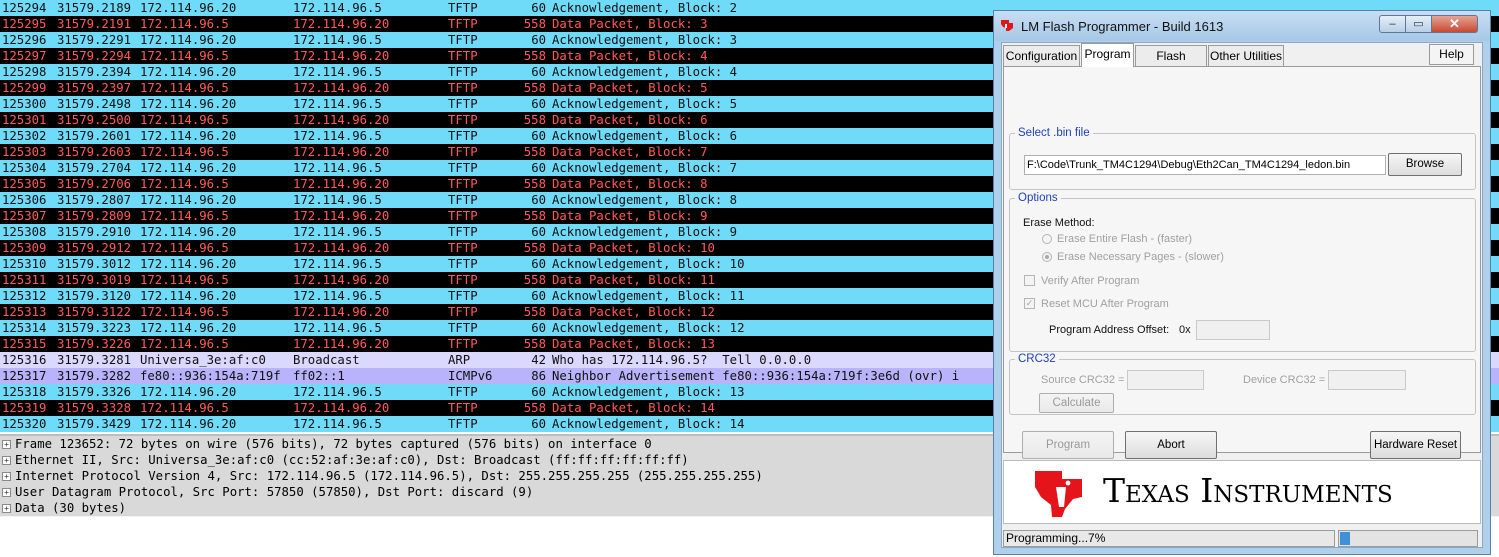 Image resolution: width=1499 pixels, height=557 pixels. What do you see at coordinates (1233, 330) in the screenshot?
I see `program-address-offset-input` at bounding box center [1233, 330].